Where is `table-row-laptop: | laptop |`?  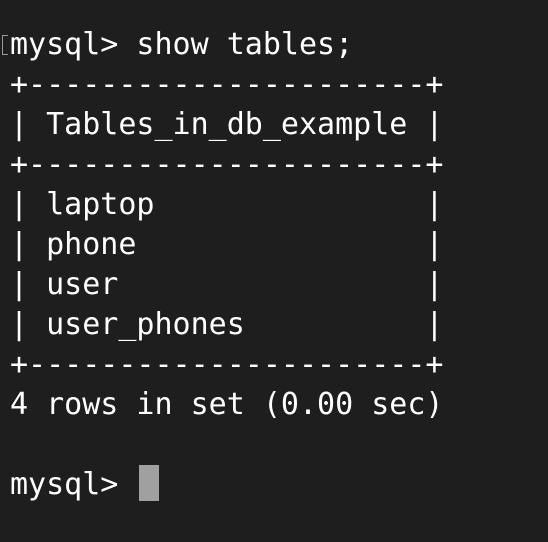 table-row-laptop: | laptop | is located at coordinates (227, 204).